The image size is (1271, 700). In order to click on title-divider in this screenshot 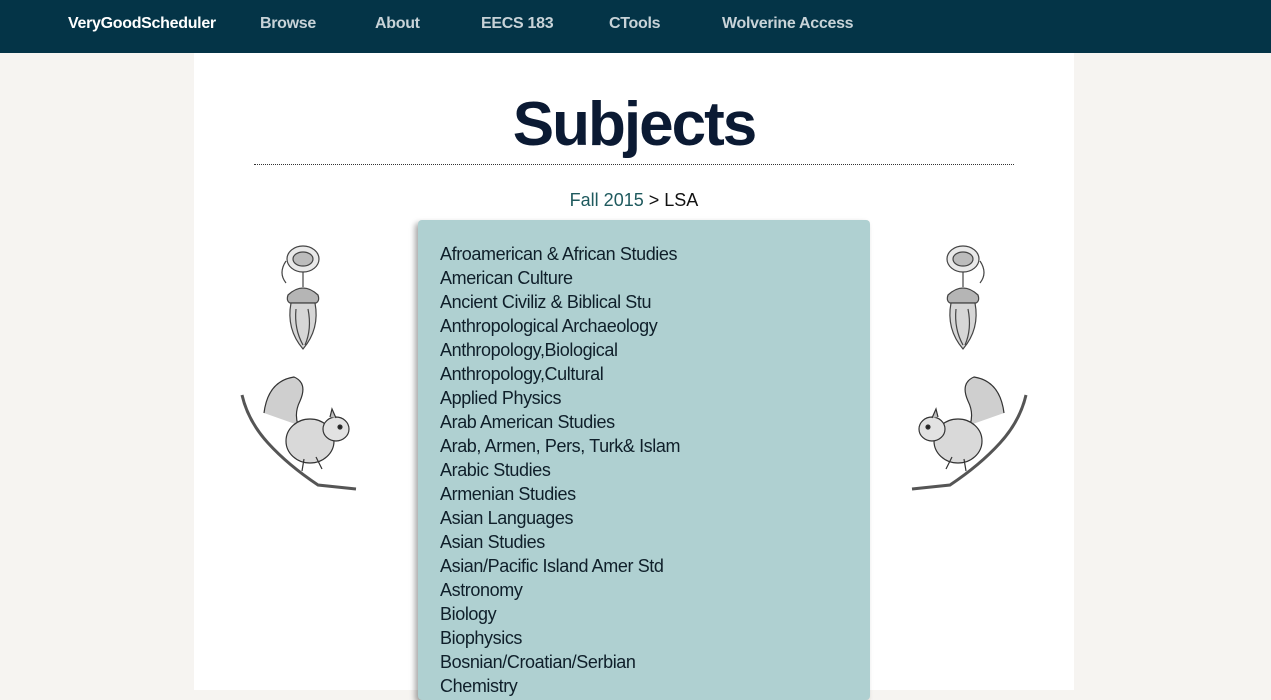, I will do `click(634, 164)`.